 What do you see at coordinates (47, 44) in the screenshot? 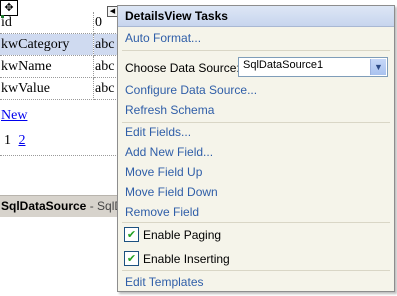
I see `field-name-cell: kwCategory` at bounding box center [47, 44].